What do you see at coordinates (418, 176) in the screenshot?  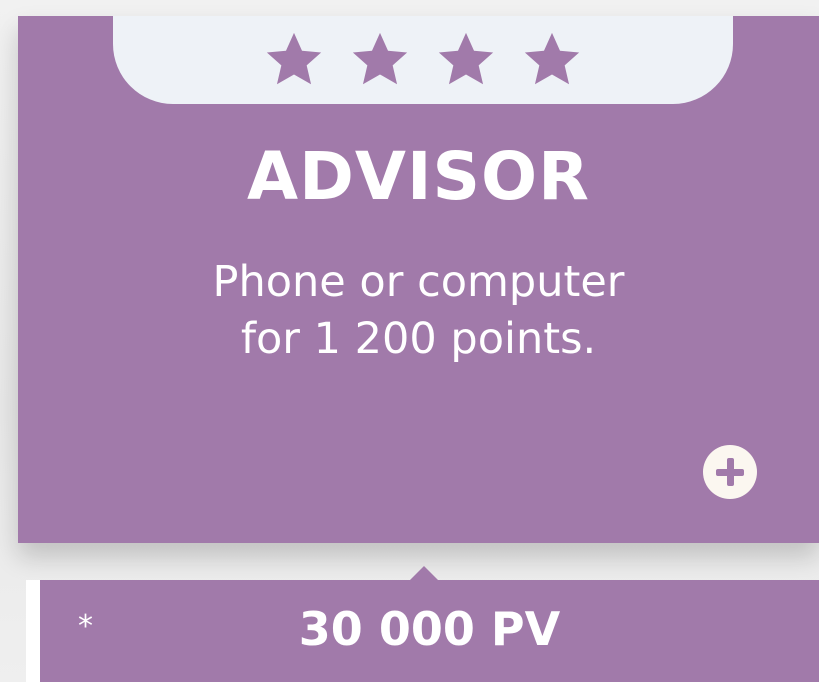 I see `level-title: ADVISOR` at bounding box center [418, 176].